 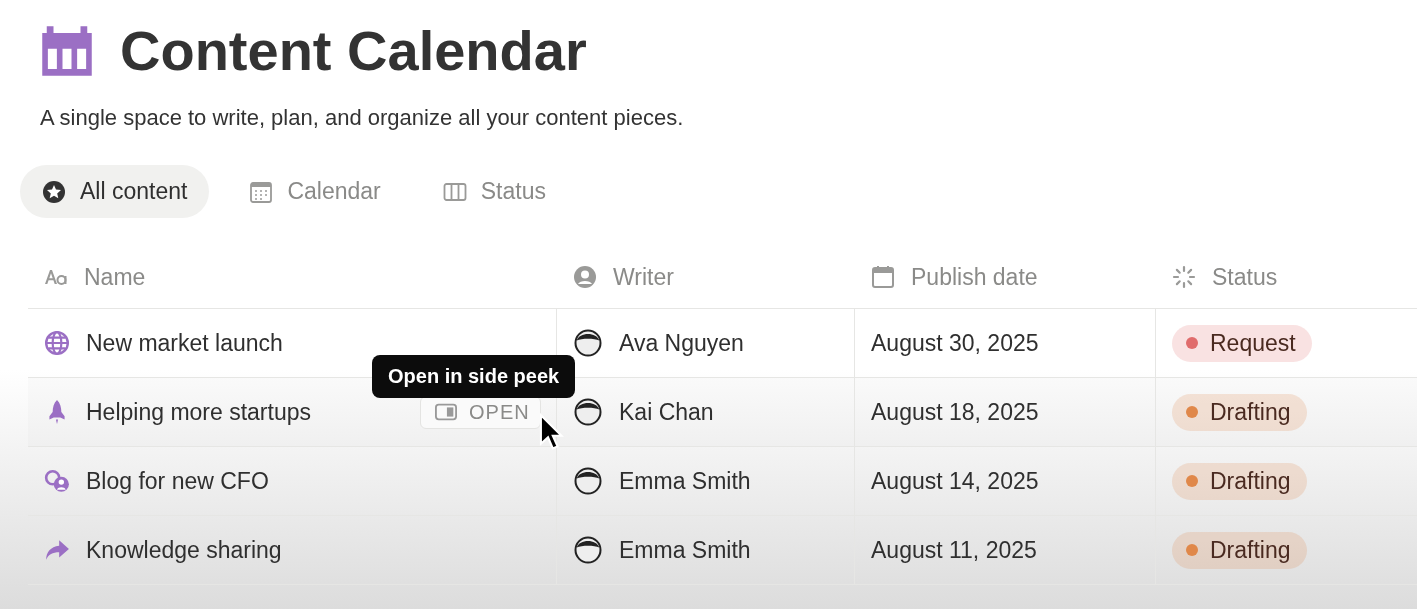 What do you see at coordinates (1245, 277) in the screenshot?
I see `column-header: Status` at bounding box center [1245, 277].